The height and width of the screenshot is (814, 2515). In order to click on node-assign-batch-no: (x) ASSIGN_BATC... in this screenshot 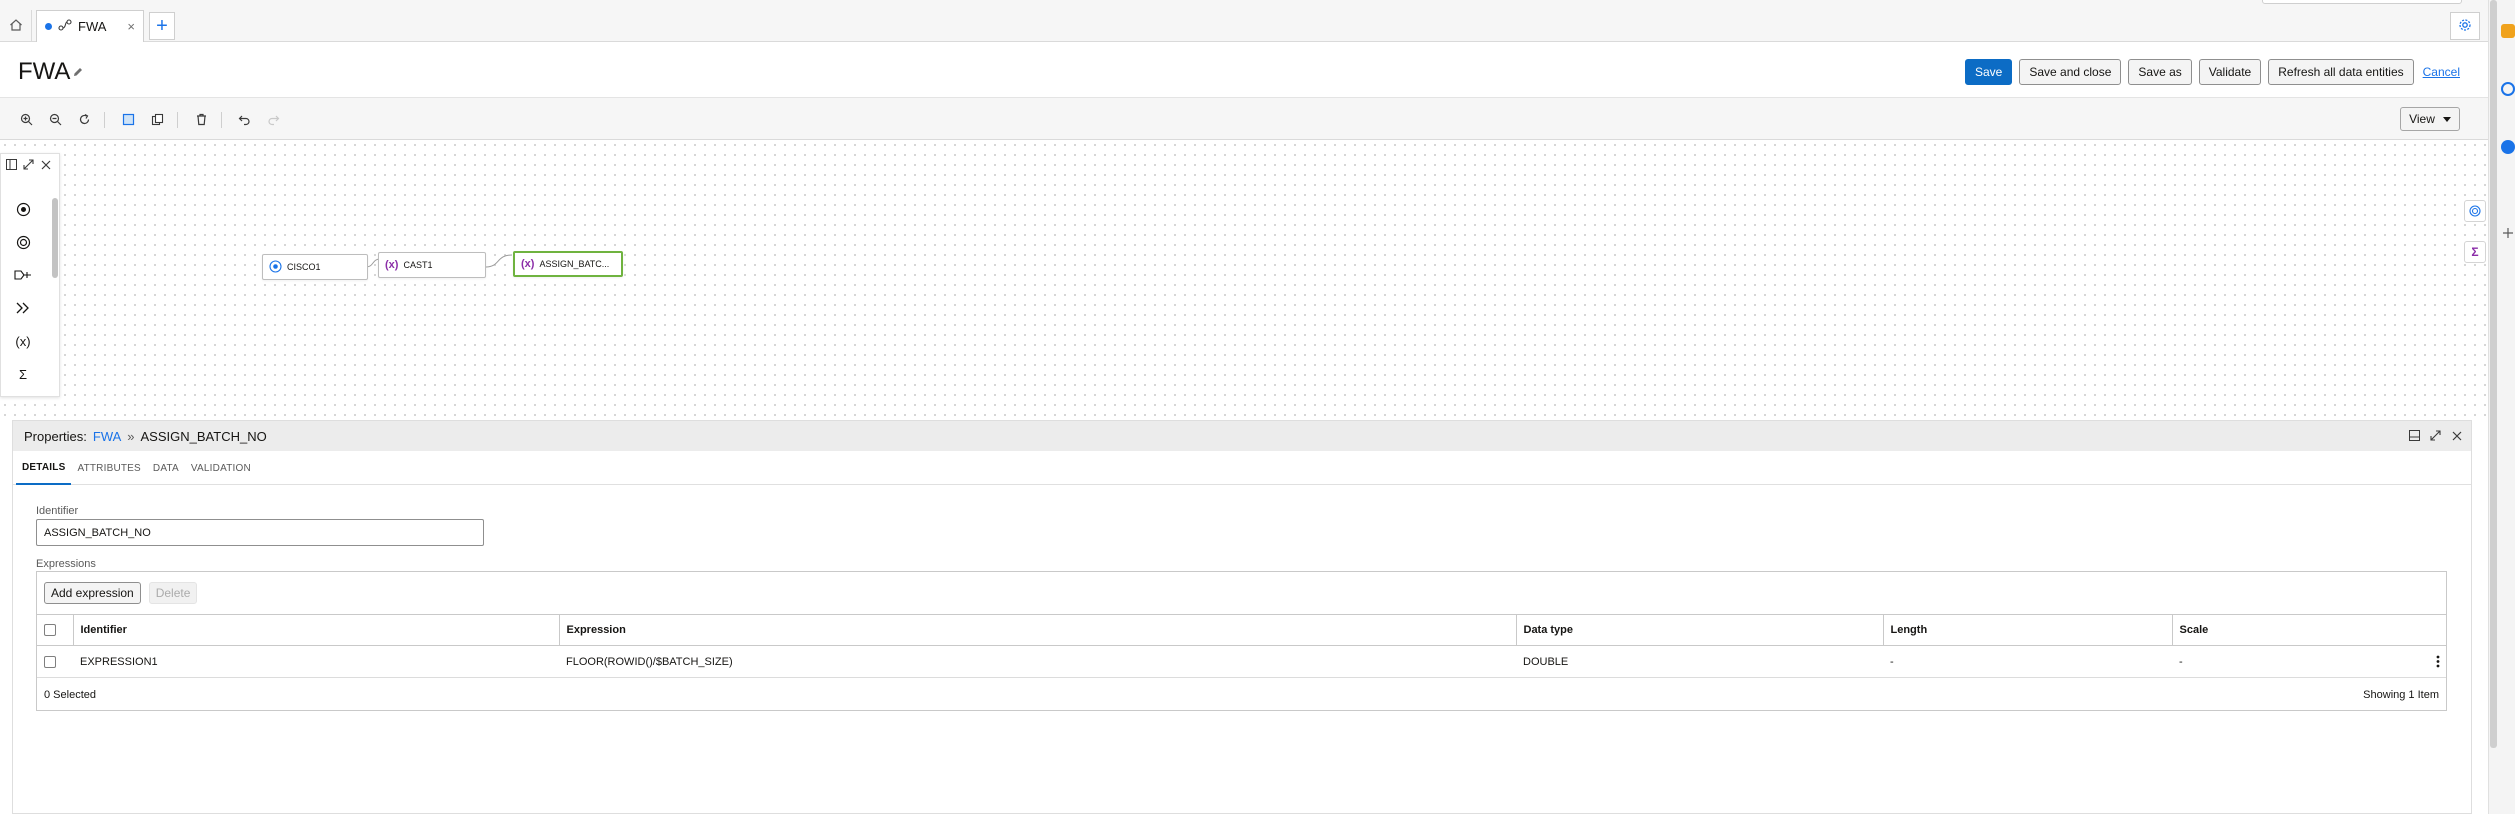, I will do `click(568, 264)`.